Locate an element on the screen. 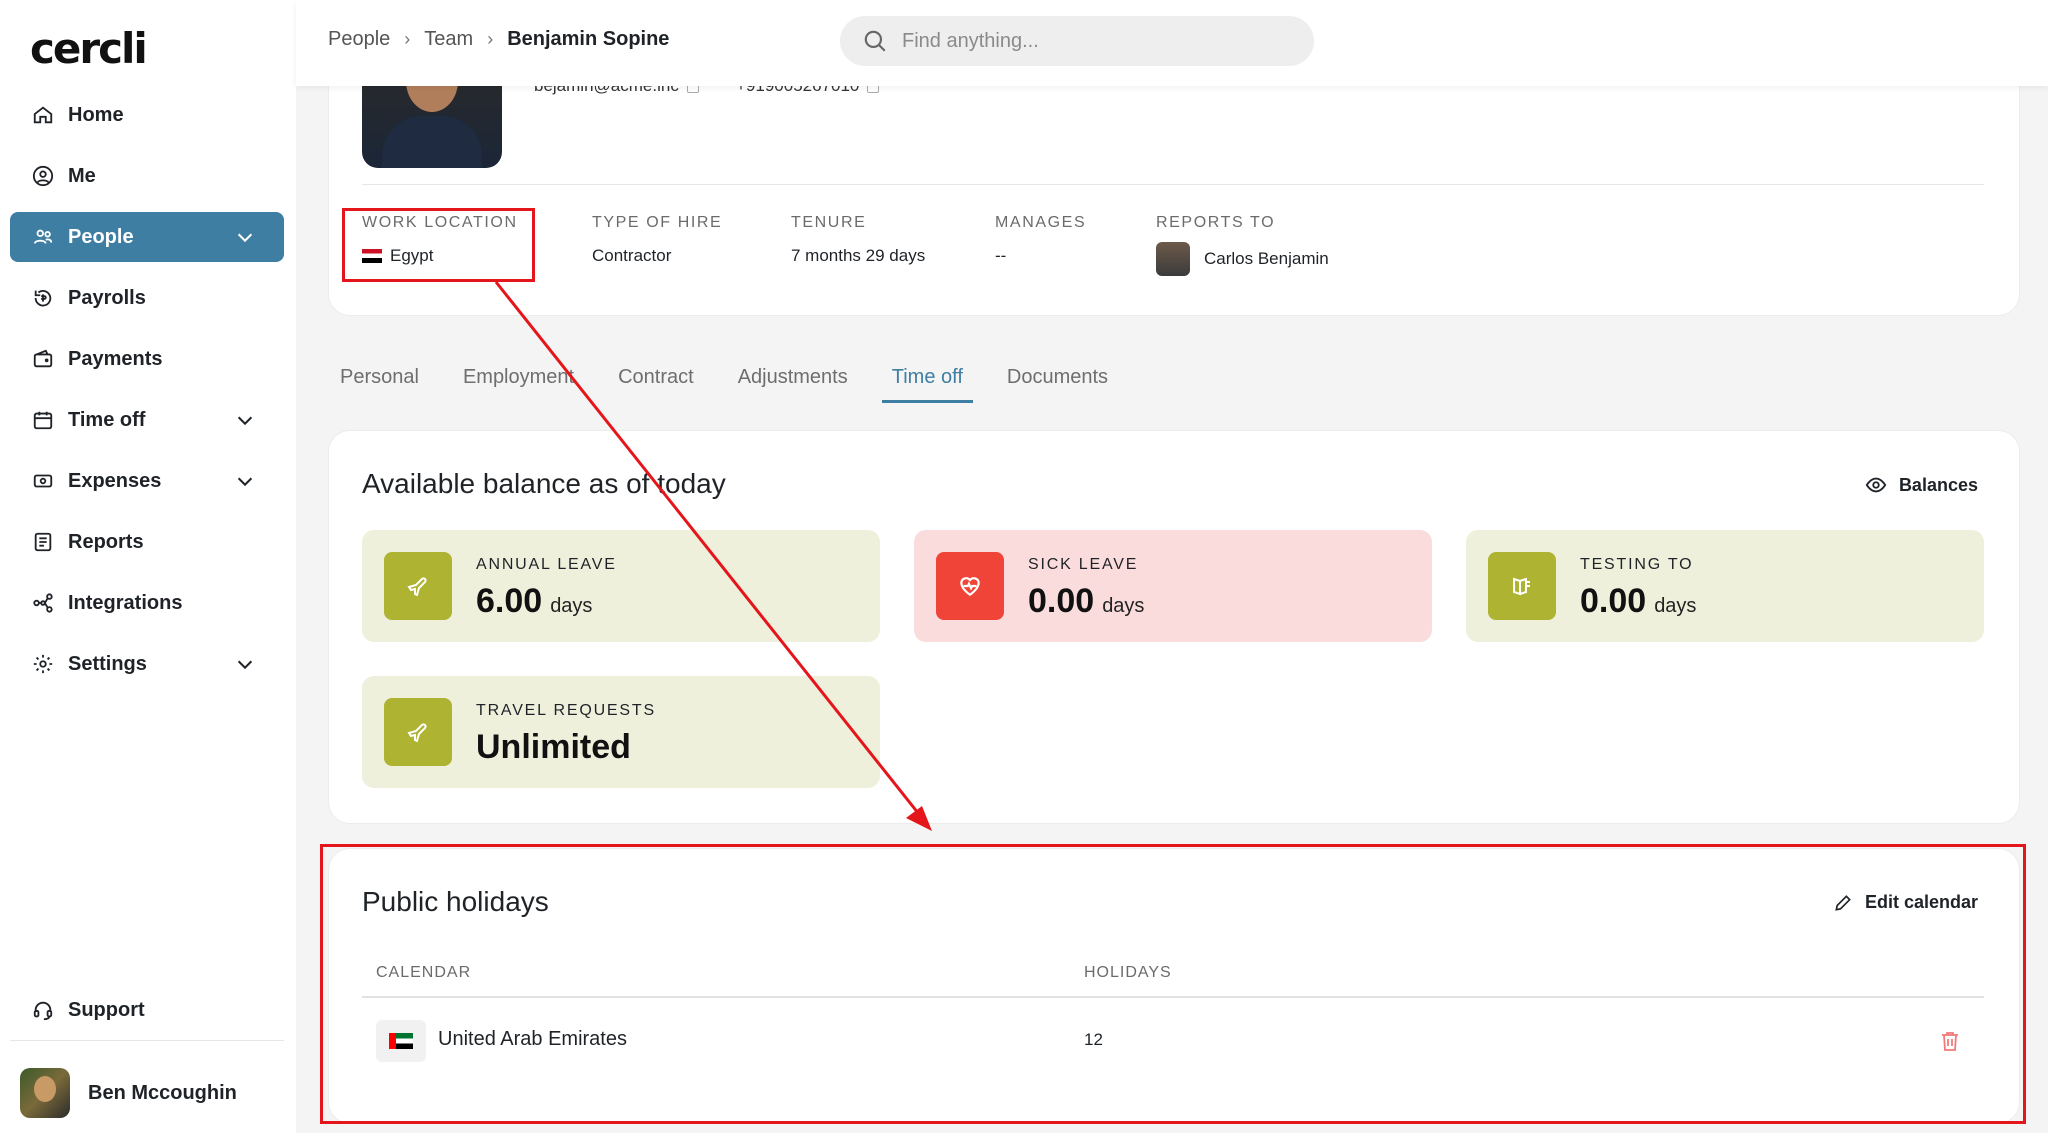 This screenshot has height=1133, width=2048. sidebar-item-integrations: Integrations is located at coordinates (147, 603).